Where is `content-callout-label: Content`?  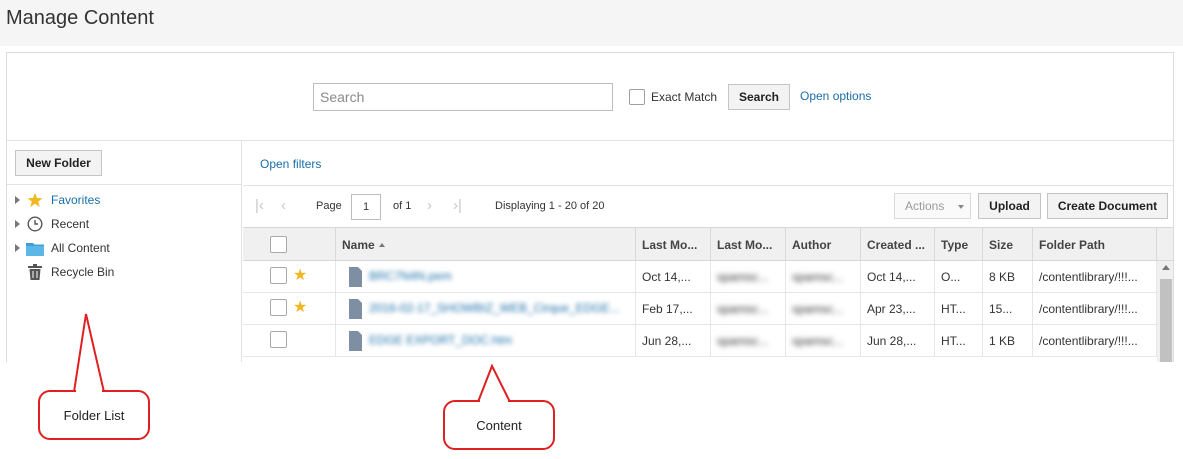 content-callout-label: Content is located at coordinates (499, 425).